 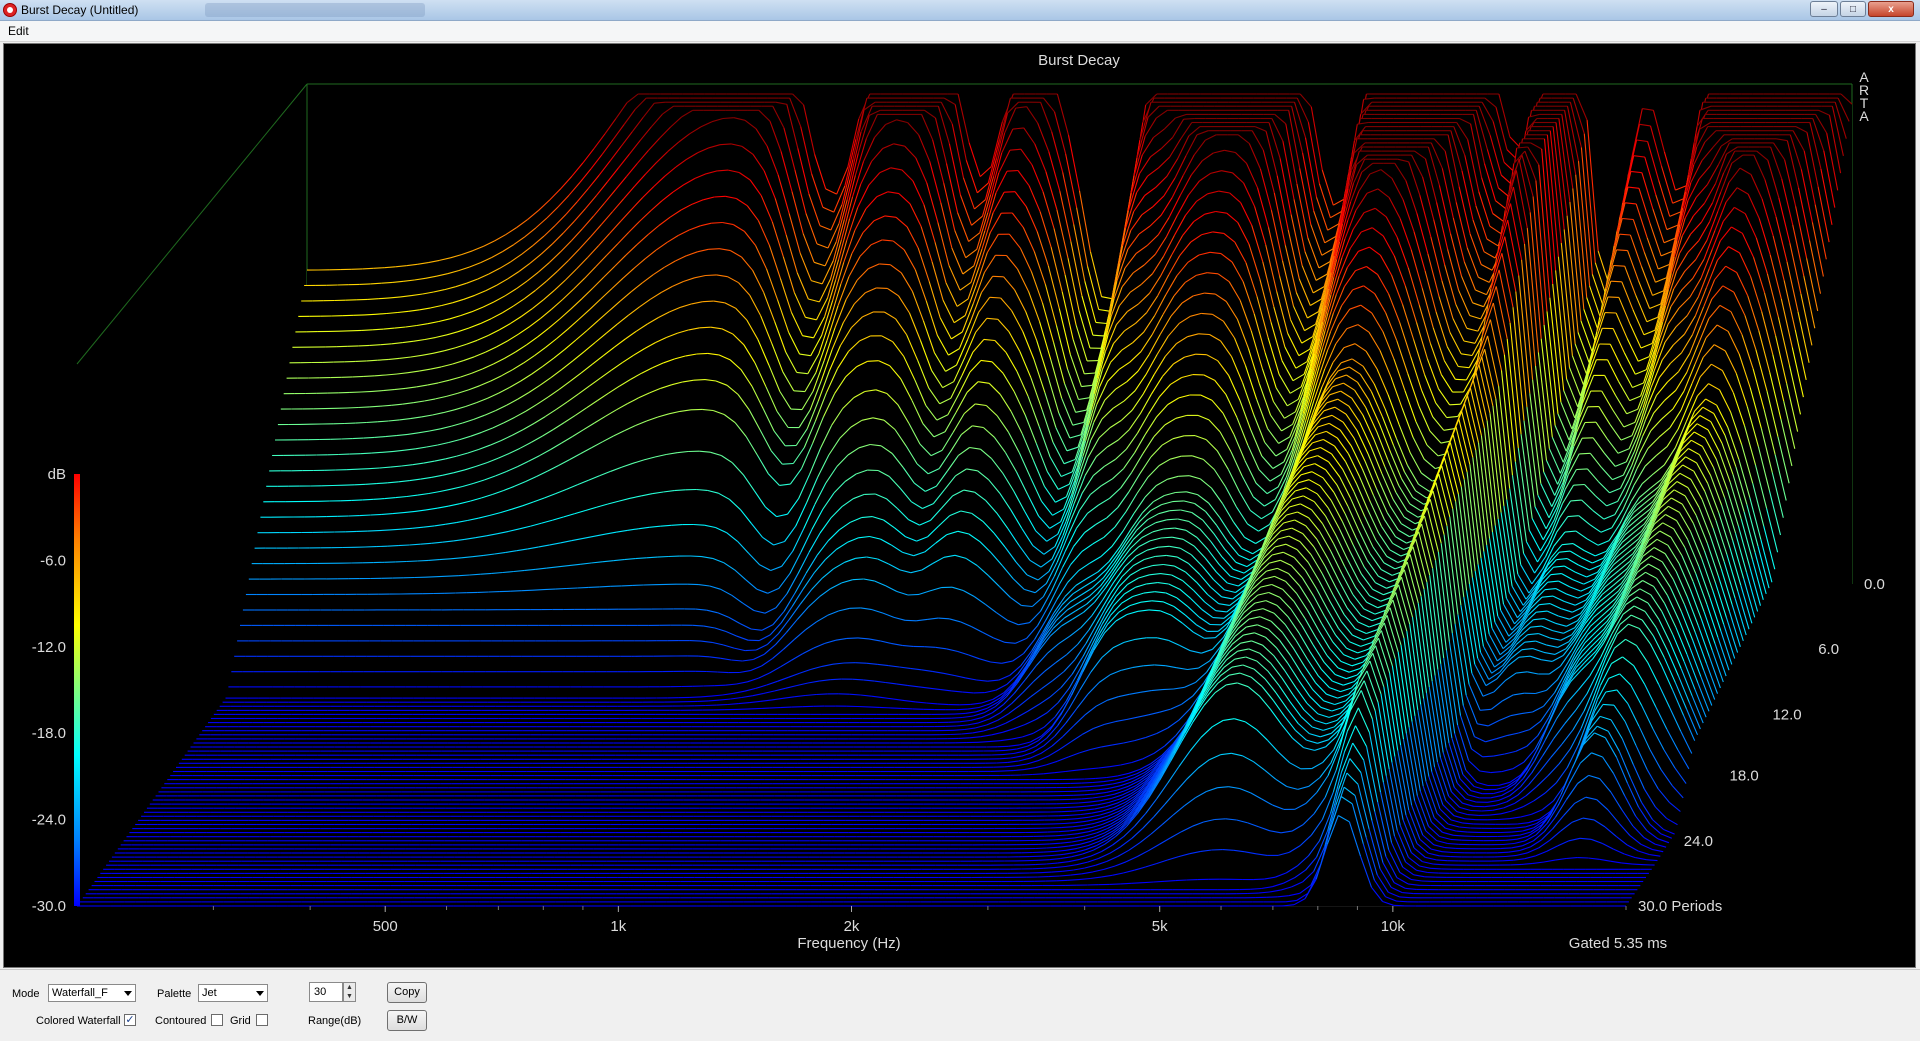 What do you see at coordinates (1853, 9) in the screenshot?
I see `maximize-button: □` at bounding box center [1853, 9].